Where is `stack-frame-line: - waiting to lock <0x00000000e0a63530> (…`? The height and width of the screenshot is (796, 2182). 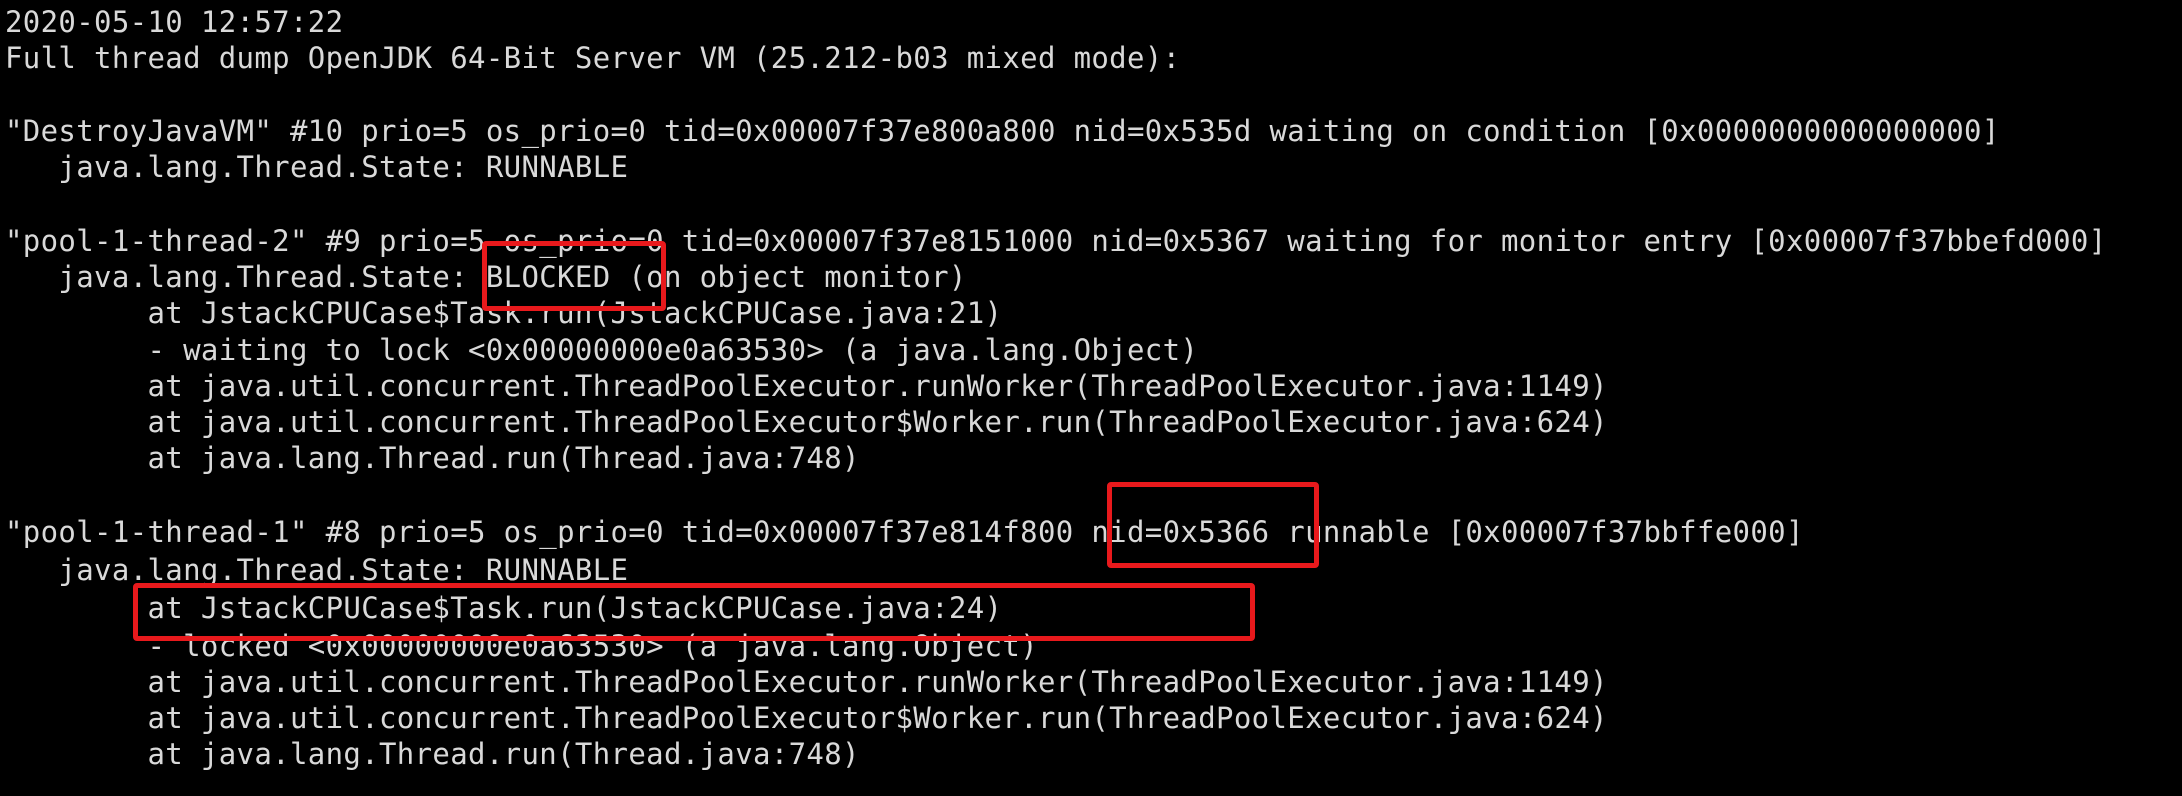
stack-frame-line: - waiting to lock <0x00000000e0a63530> (… is located at coordinates (602, 350).